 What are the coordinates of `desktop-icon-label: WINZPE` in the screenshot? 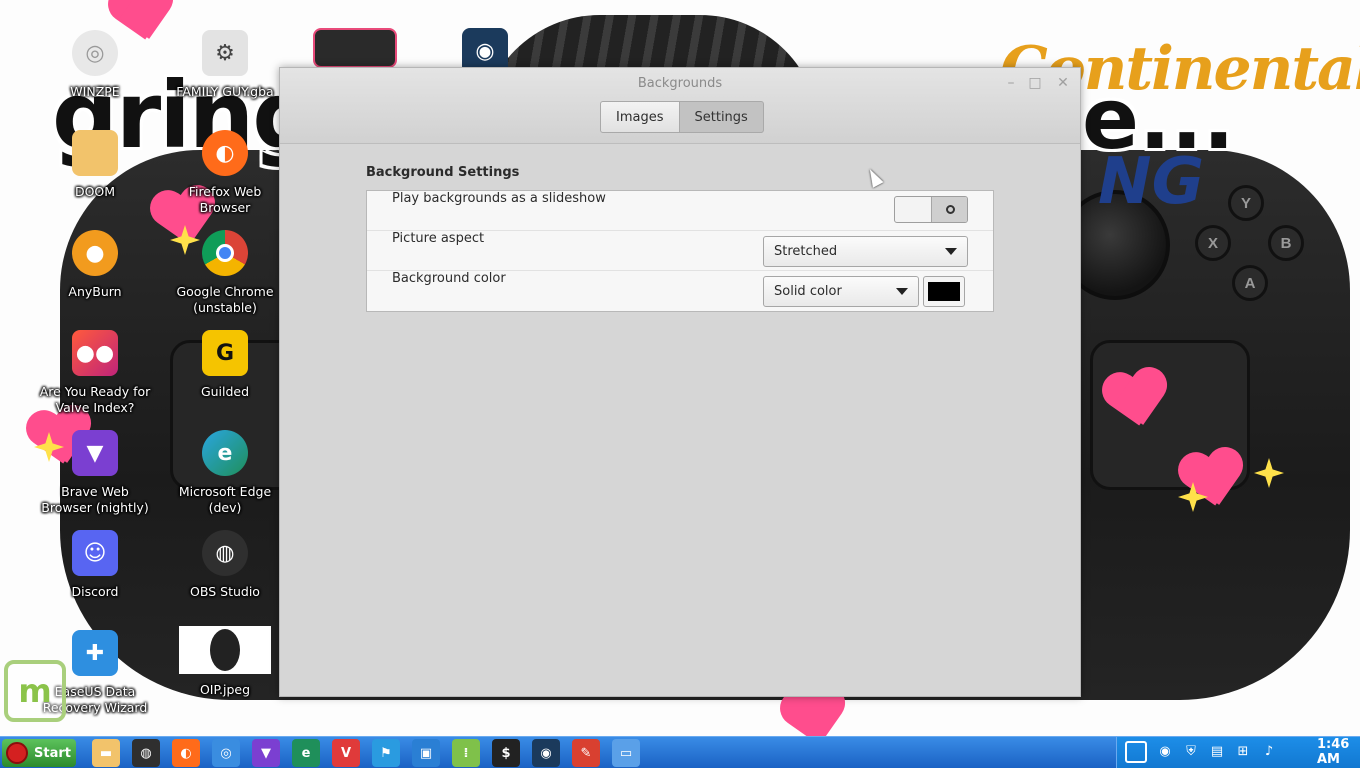 It's located at (95, 91).